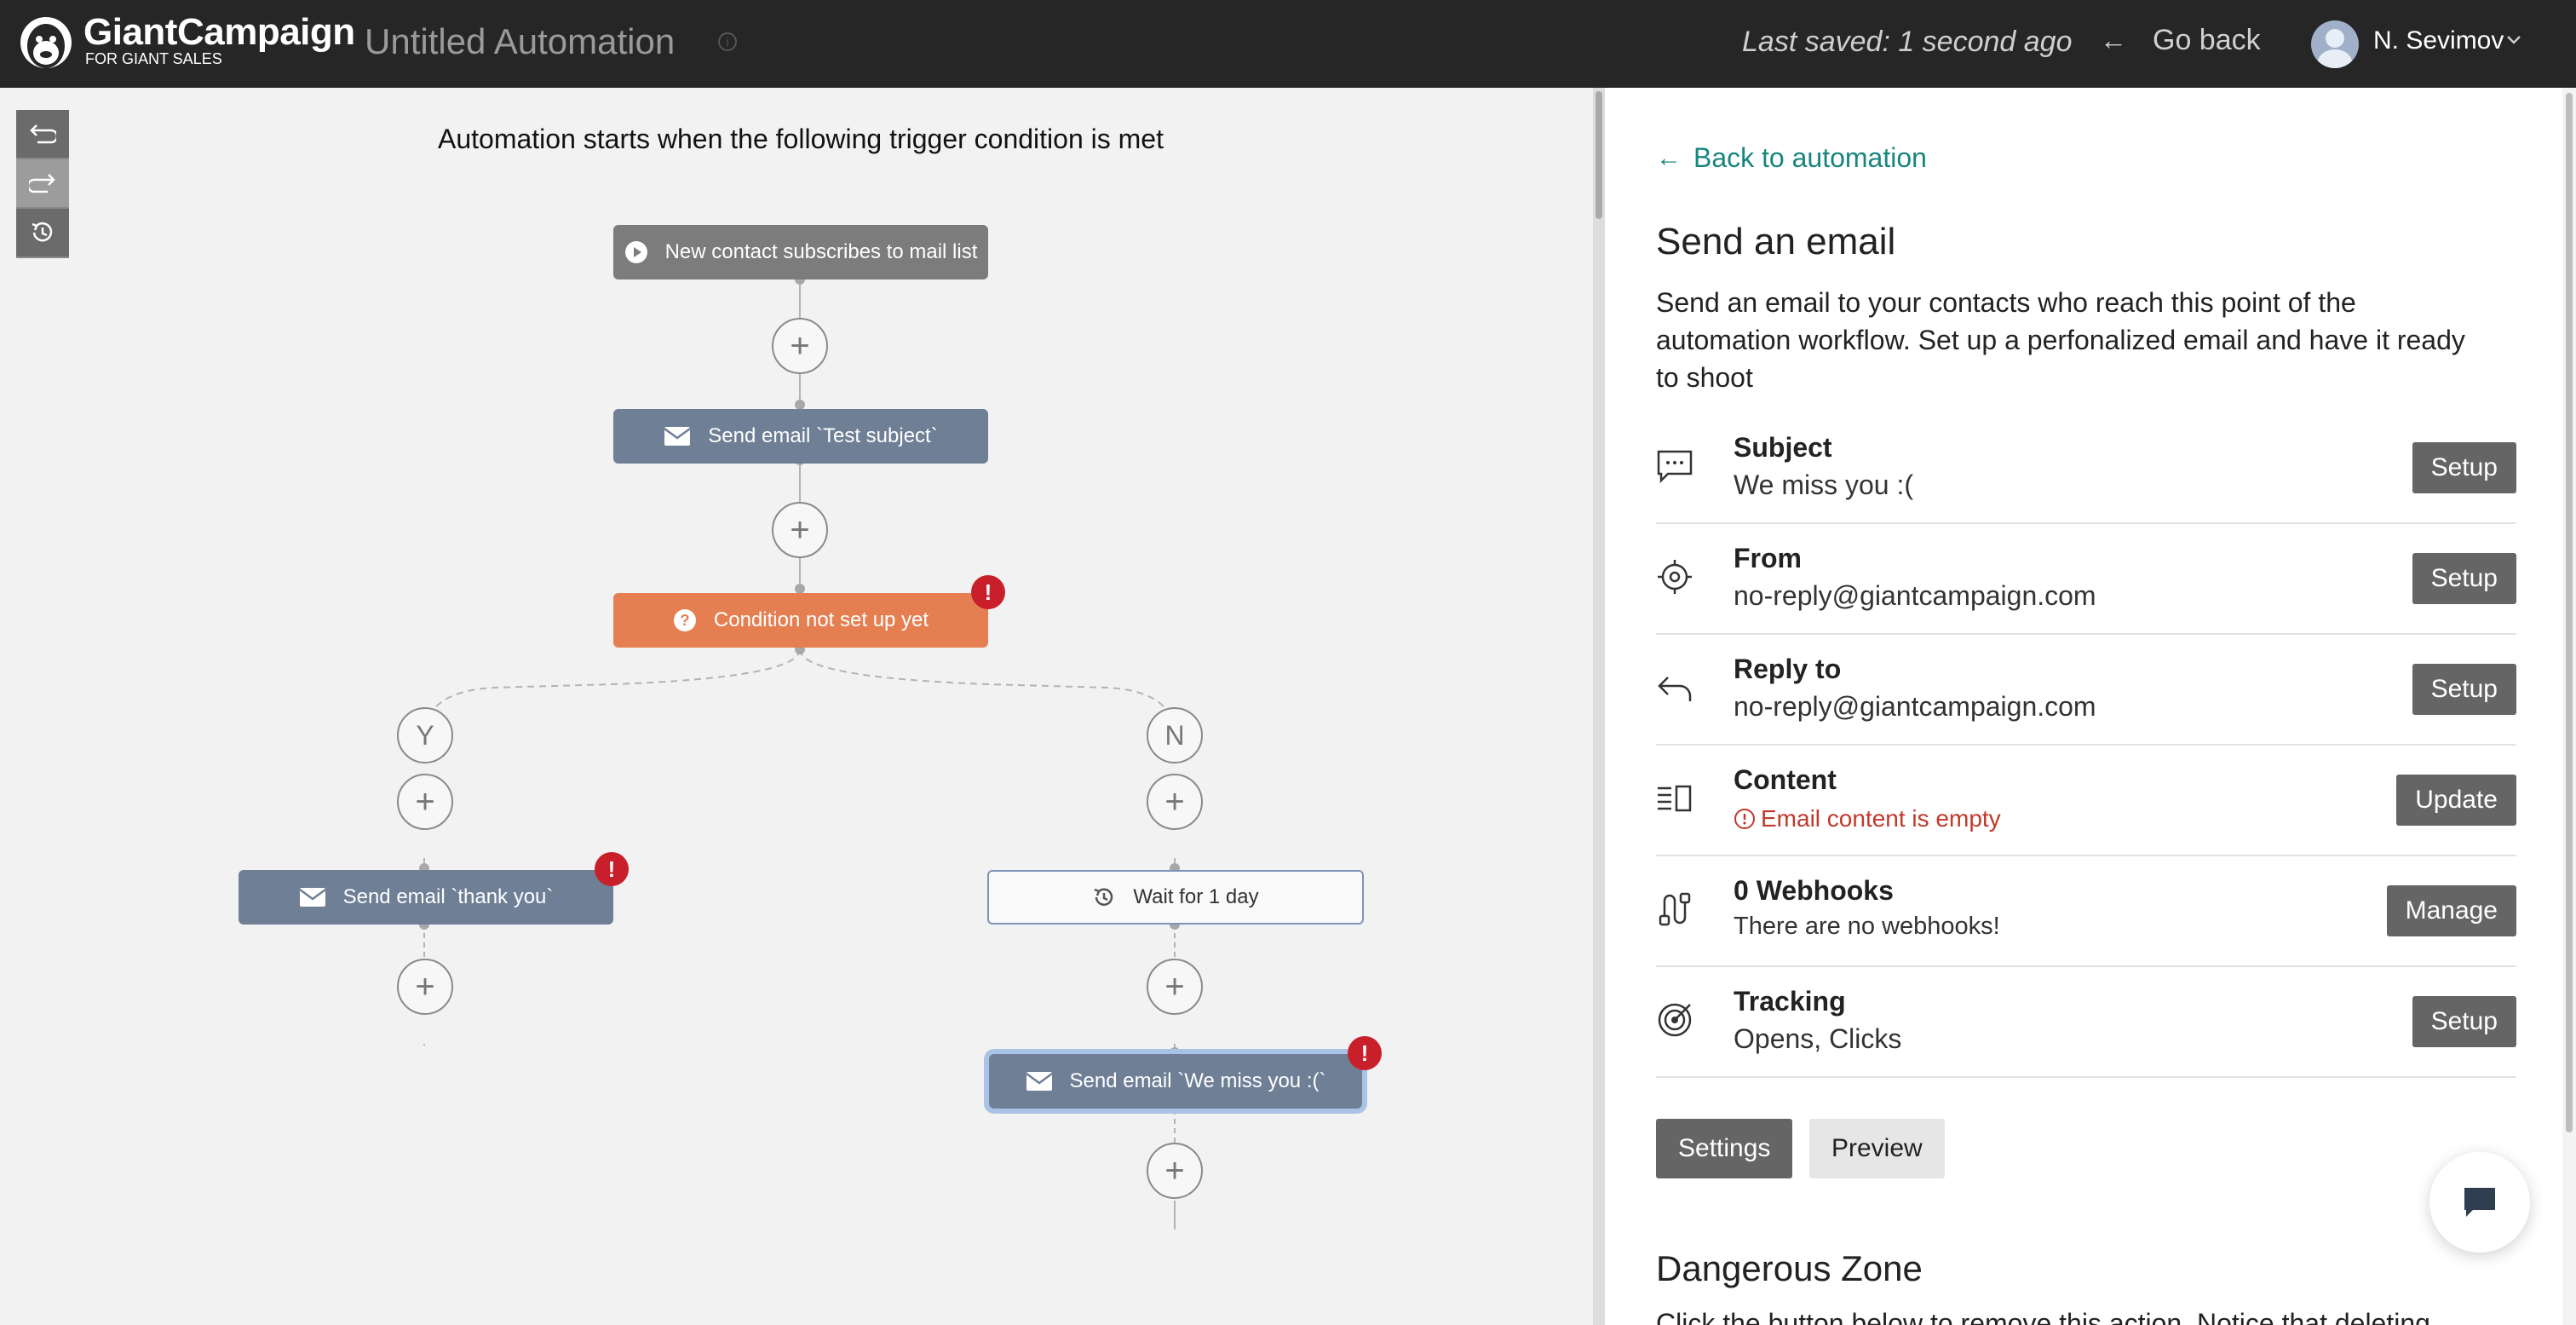  Describe the element at coordinates (2335, 44) in the screenshot. I see `avatar` at that location.